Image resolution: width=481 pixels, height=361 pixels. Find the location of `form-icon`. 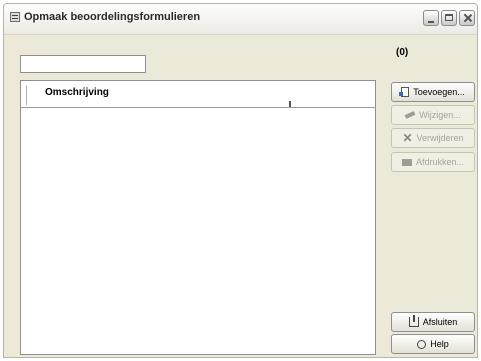

form-icon is located at coordinates (15, 17).